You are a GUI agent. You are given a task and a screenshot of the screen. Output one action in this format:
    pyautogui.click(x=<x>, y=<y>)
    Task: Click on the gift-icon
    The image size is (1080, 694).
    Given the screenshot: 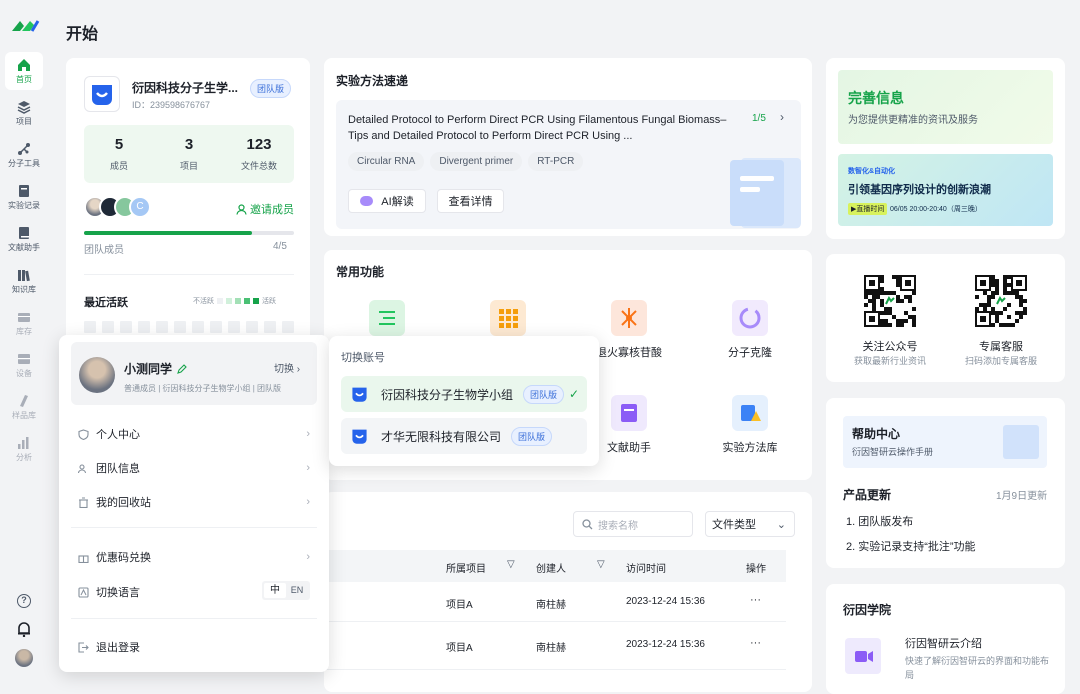 What is the action you would take?
    pyautogui.click(x=83, y=558)
    